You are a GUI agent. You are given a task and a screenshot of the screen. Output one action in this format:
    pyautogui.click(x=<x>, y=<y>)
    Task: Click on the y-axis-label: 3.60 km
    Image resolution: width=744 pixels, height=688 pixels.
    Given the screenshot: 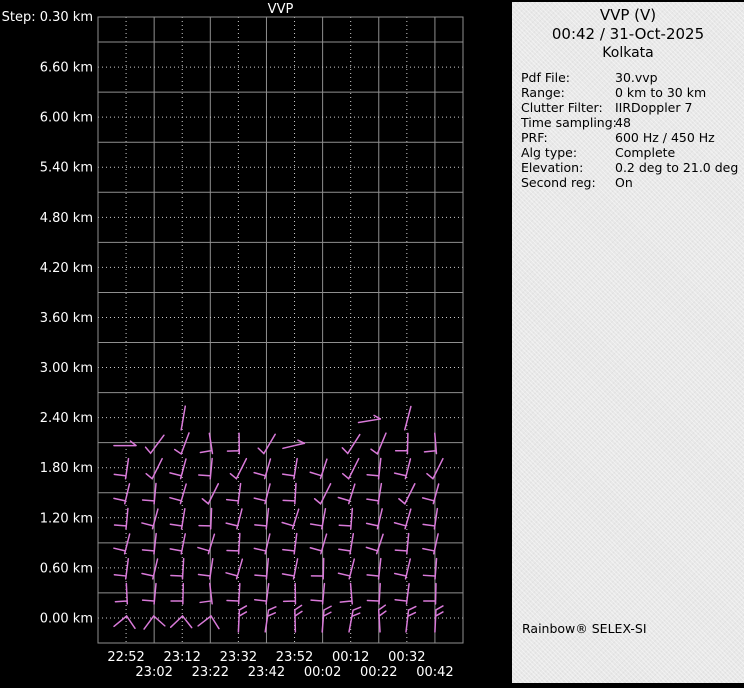 What is the action you would take?
    pyautogui.click(x=66, y=318)
    